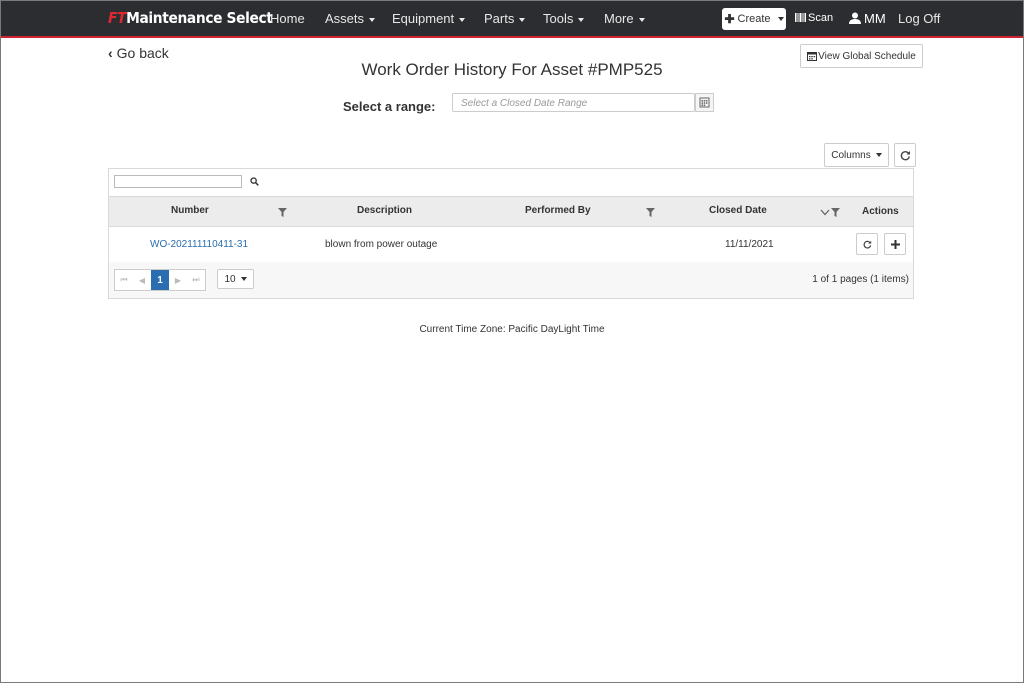  I want to click on first-page-icon: ⏮, so click(124, 279).